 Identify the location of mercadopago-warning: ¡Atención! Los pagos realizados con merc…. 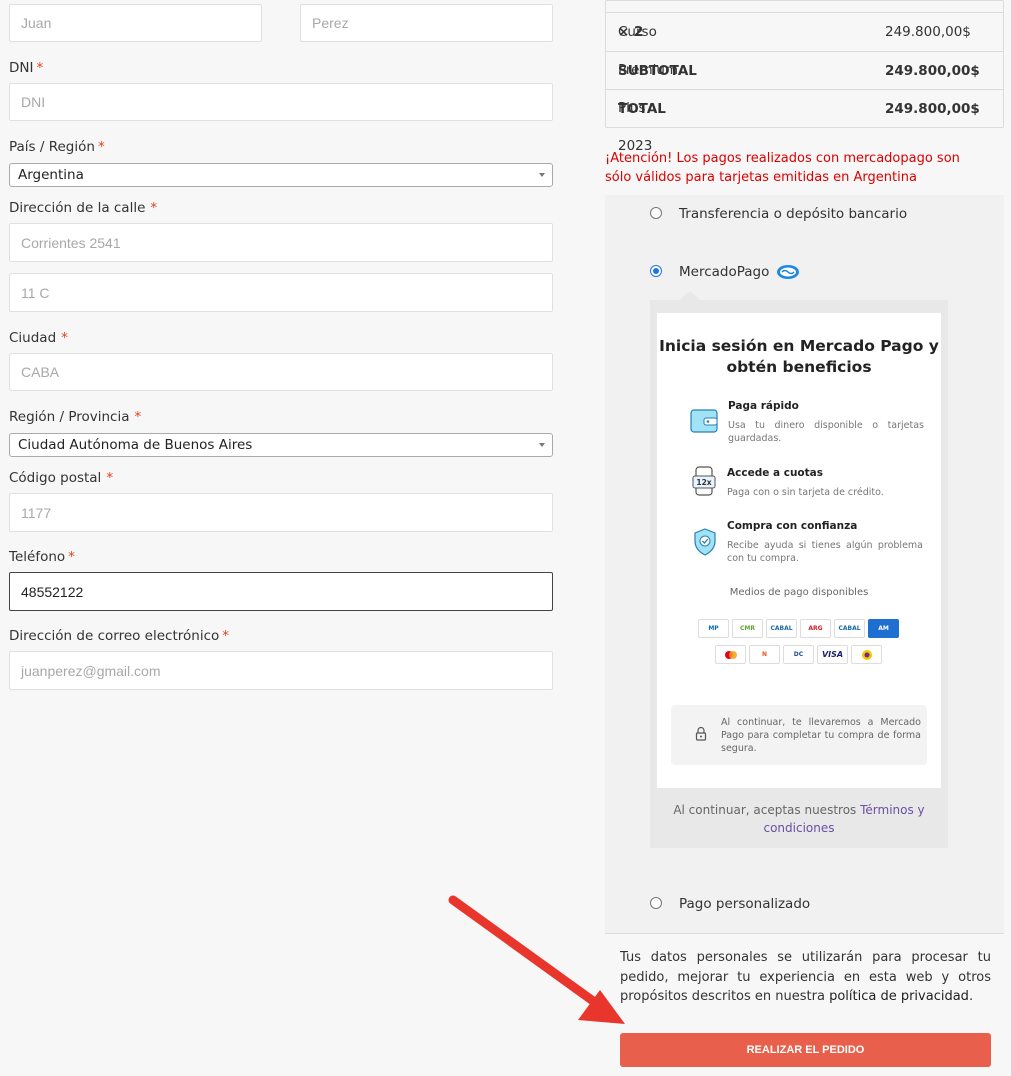
(782, 168).